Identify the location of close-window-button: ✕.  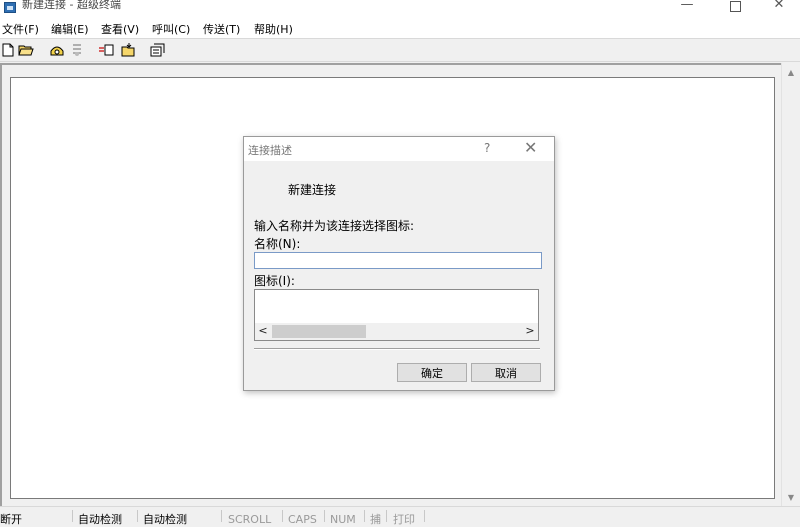
(778, 9).